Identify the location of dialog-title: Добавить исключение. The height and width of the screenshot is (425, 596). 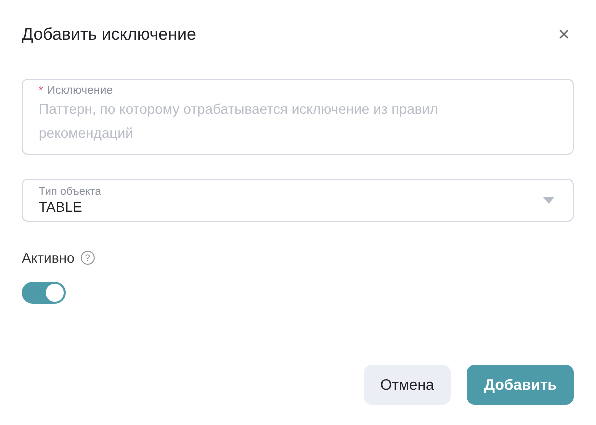
(109, 35).